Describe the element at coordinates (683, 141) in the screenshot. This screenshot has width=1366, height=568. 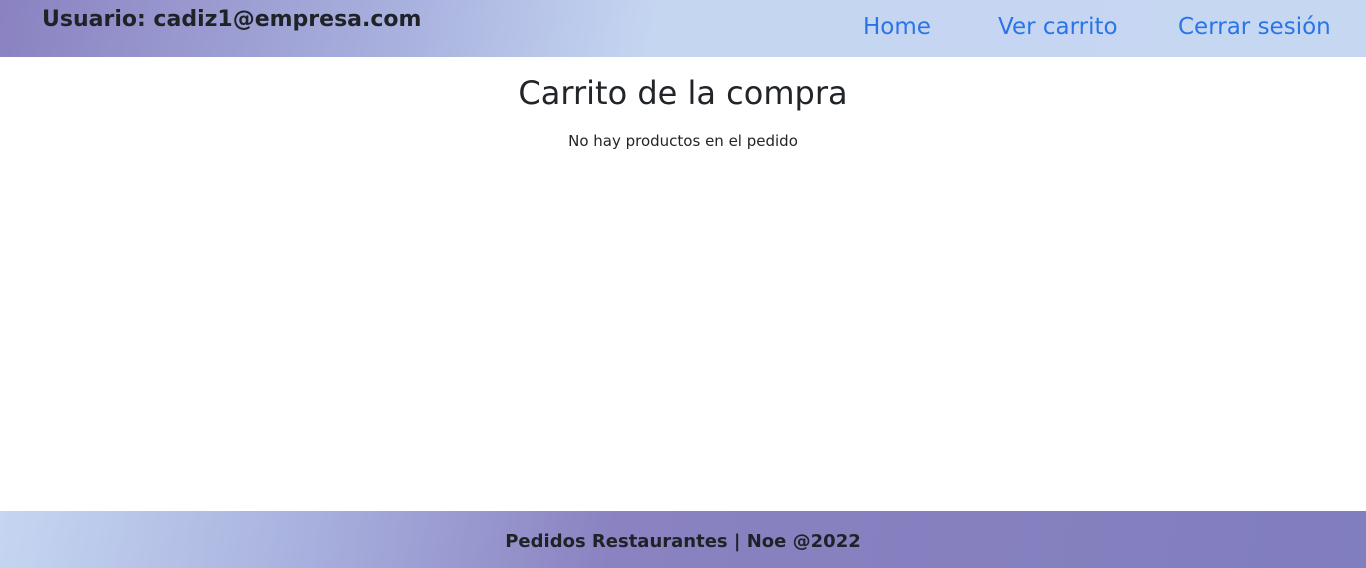
I see `empty-cart-message: No hay productos en el pedido` at that location.